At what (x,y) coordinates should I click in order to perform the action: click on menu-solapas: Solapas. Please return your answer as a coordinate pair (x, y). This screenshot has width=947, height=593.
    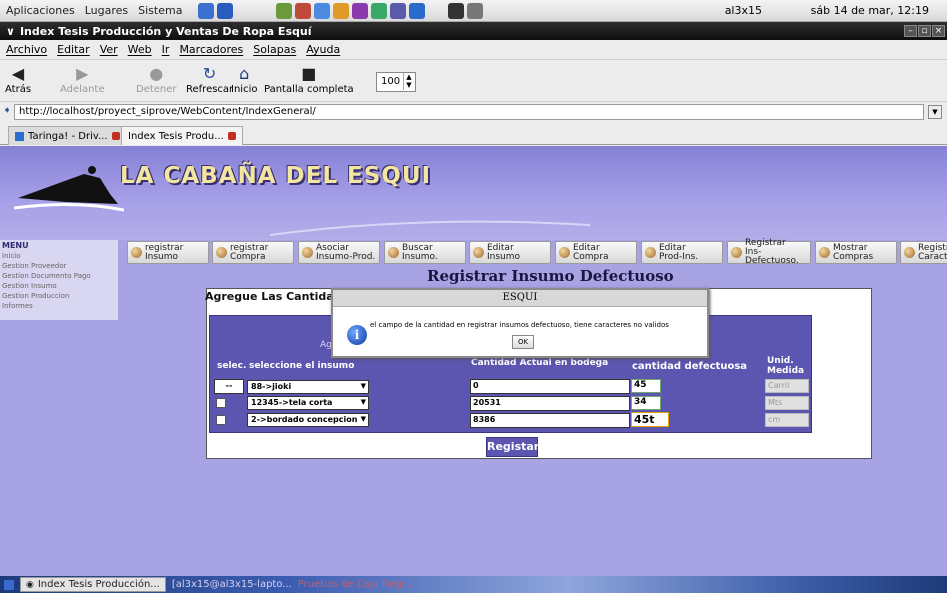
    Looking at the image, I should click on (274, 49).